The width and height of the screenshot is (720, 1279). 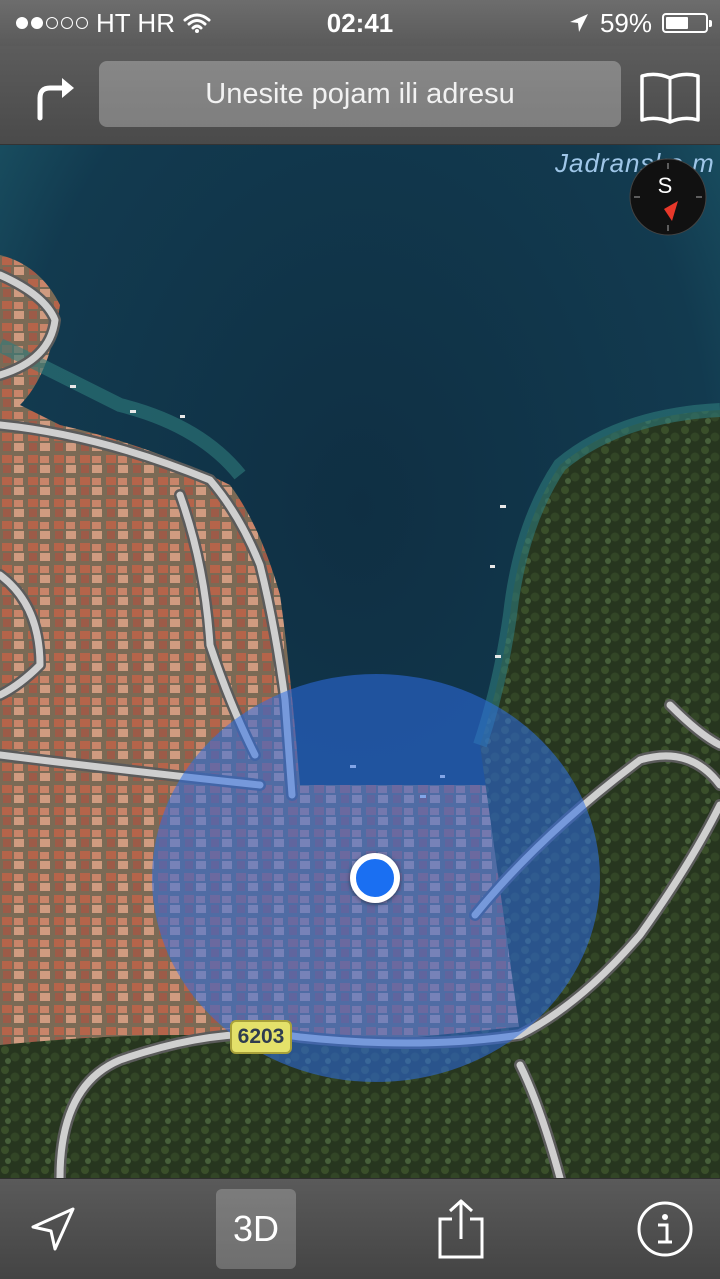 I want to click on compass-icon: S, so click(x=668, y=197).